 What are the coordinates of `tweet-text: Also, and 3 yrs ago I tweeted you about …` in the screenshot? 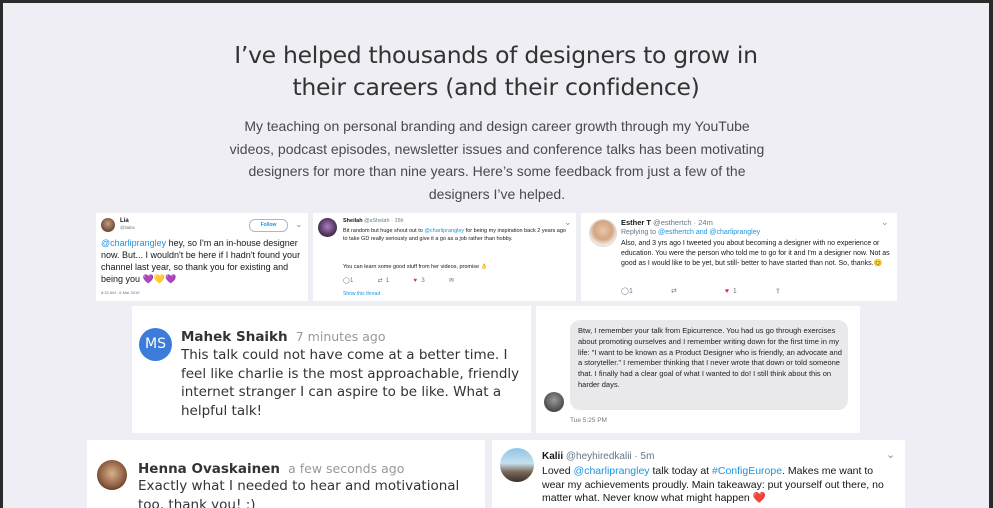 It's located at (755, 253).